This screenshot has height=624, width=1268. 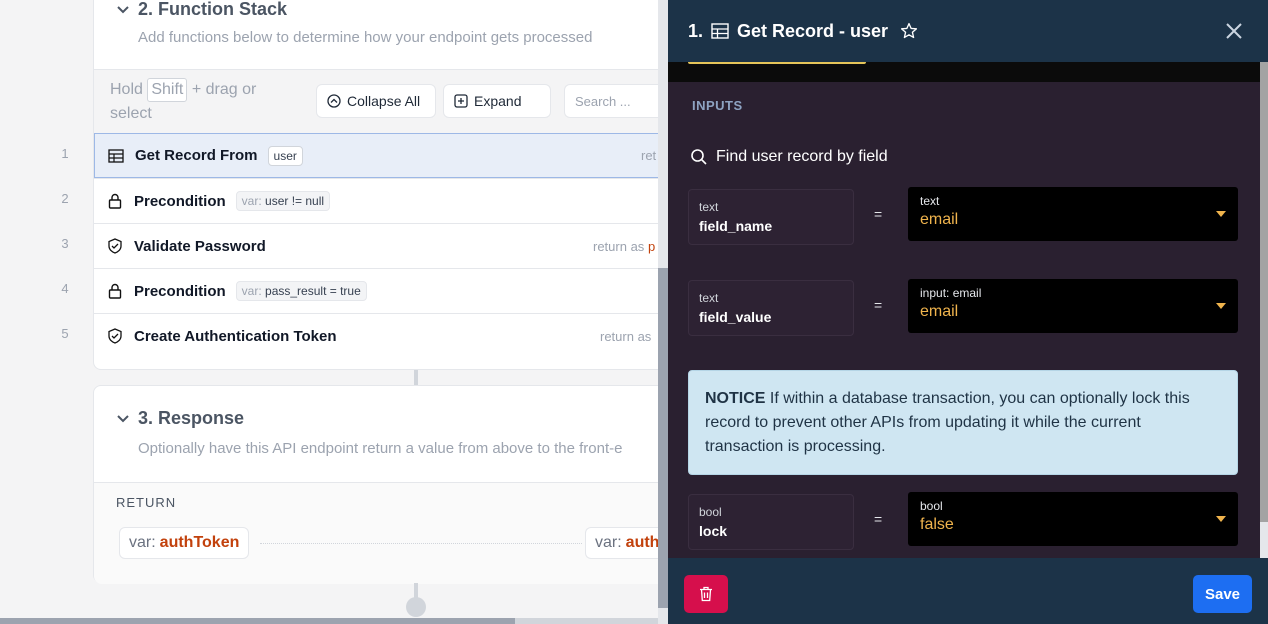 I want to click on row-number: 5, so click(x=65, y=333).